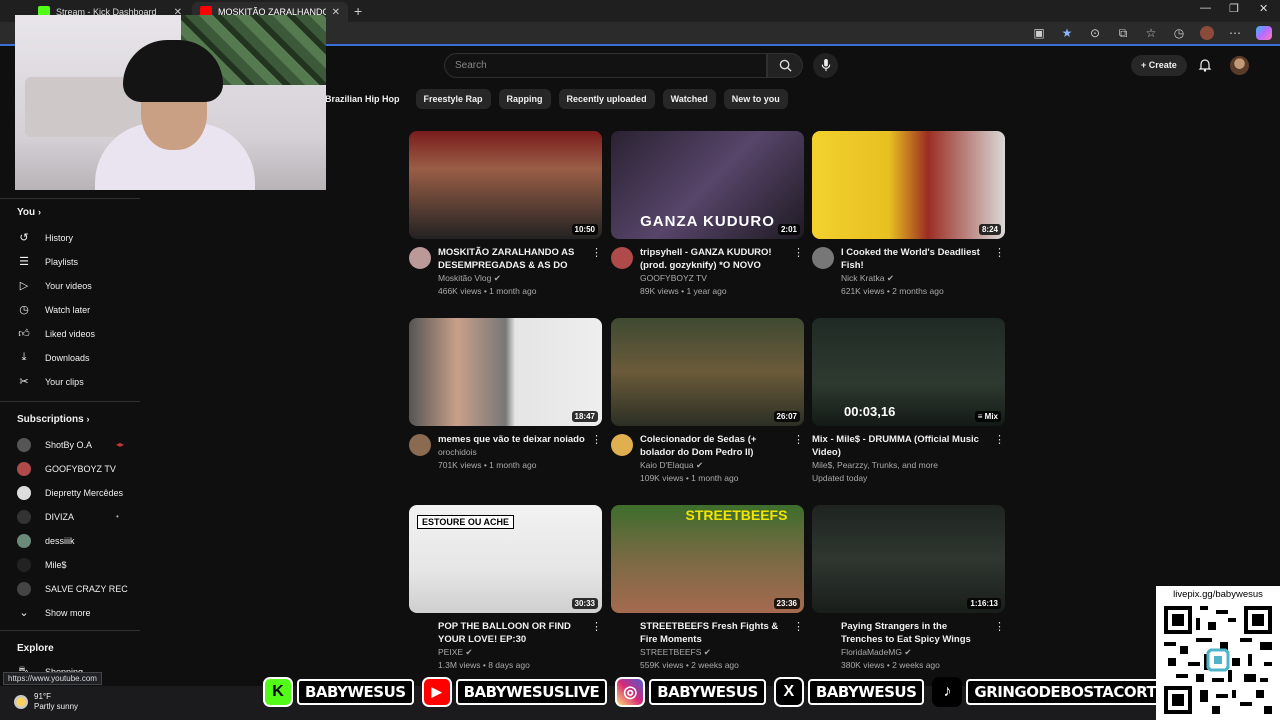 This screenshot has width=1280, height=720. Describe the element at coordinates (450, 652) in the screenshot. I see `channel-name: PEIXE` at that location.